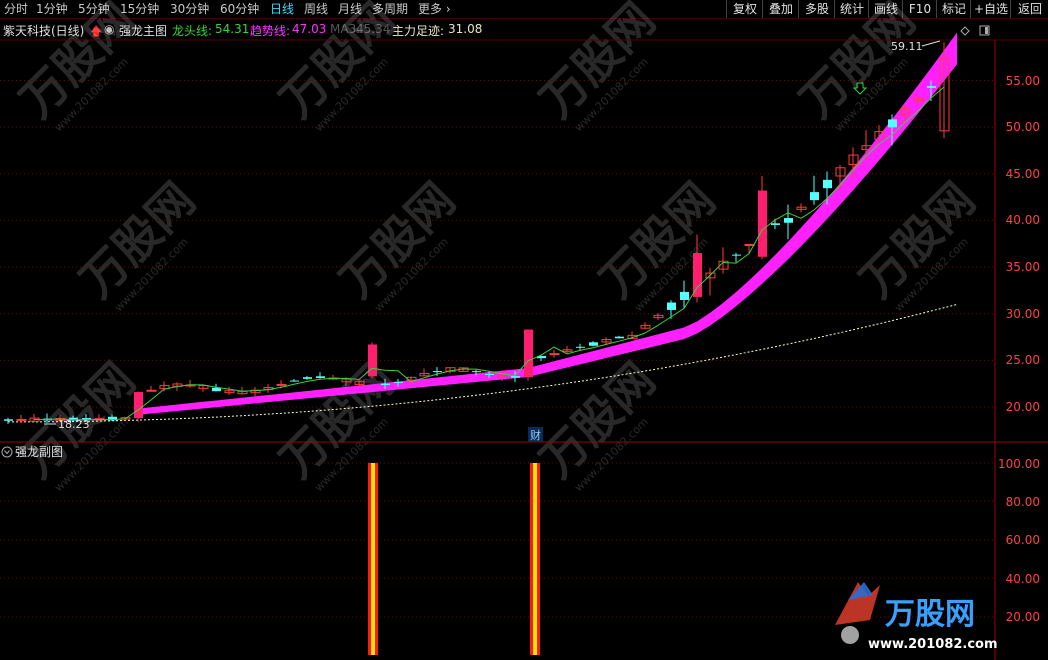 The height and width of the screenshot is (660, 1048). Describe the element at coordinates (1019, 464) in the screenshot. I see `sub-tick: 100.00` at that location.